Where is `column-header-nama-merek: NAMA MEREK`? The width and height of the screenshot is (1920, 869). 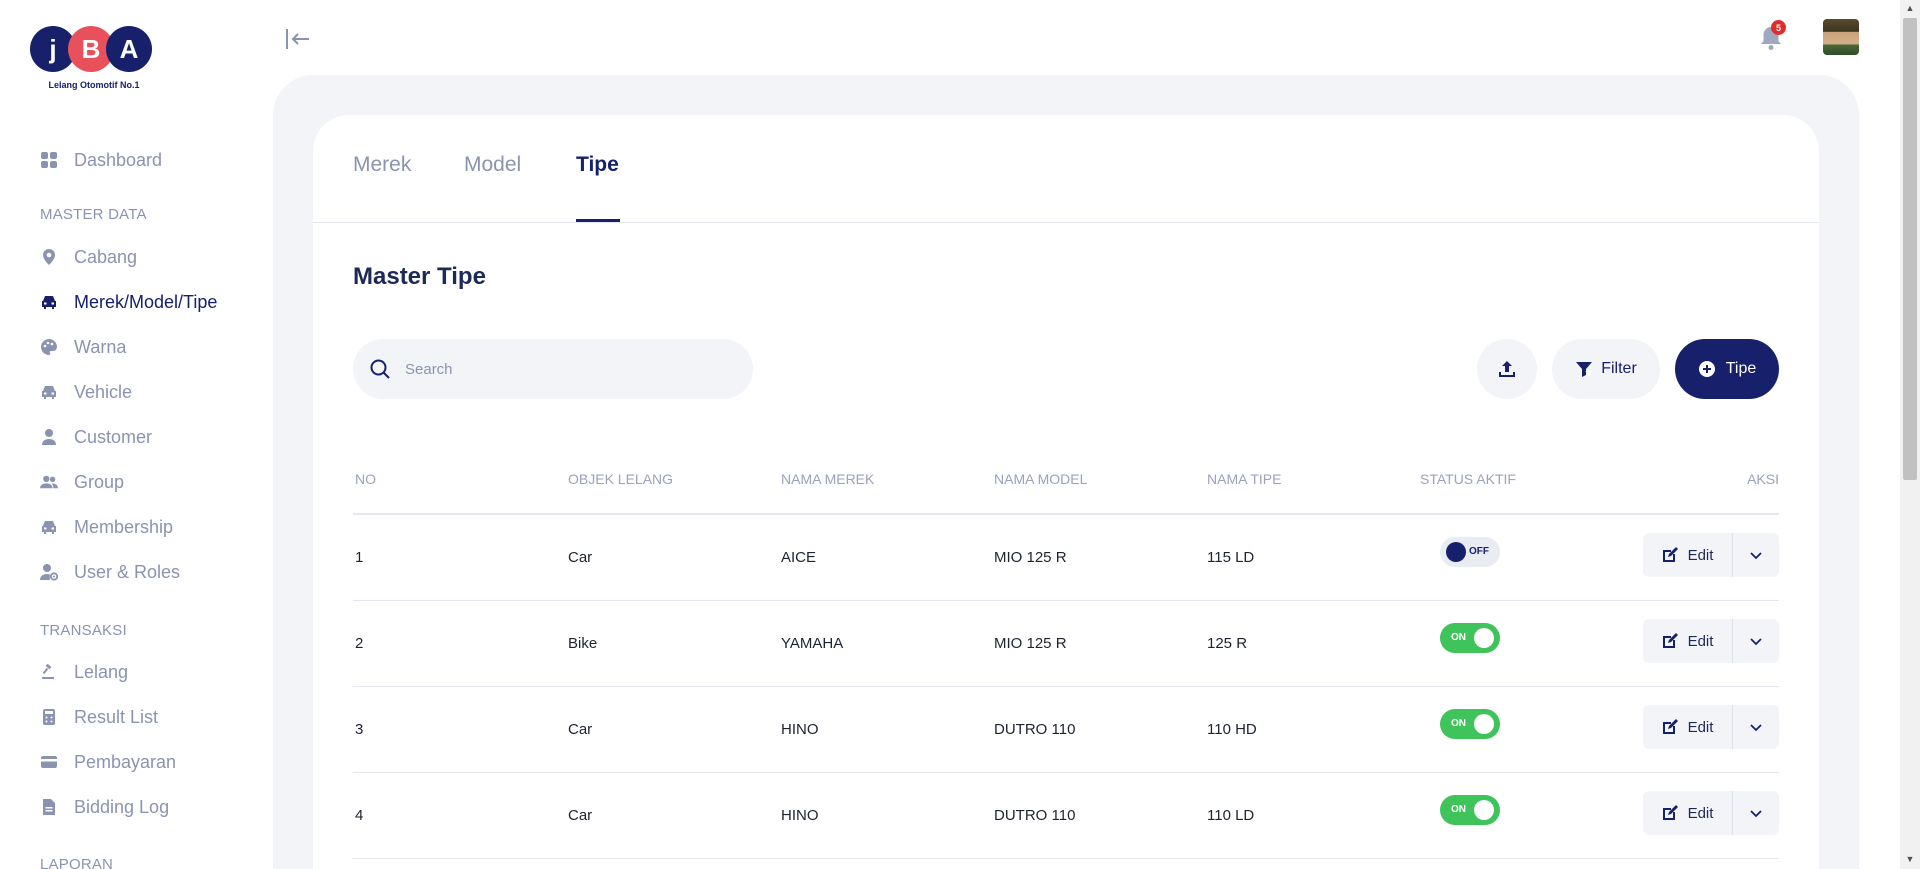 column-header-nama-merek: NAMA MEREK is located at coordinates (828, 479).